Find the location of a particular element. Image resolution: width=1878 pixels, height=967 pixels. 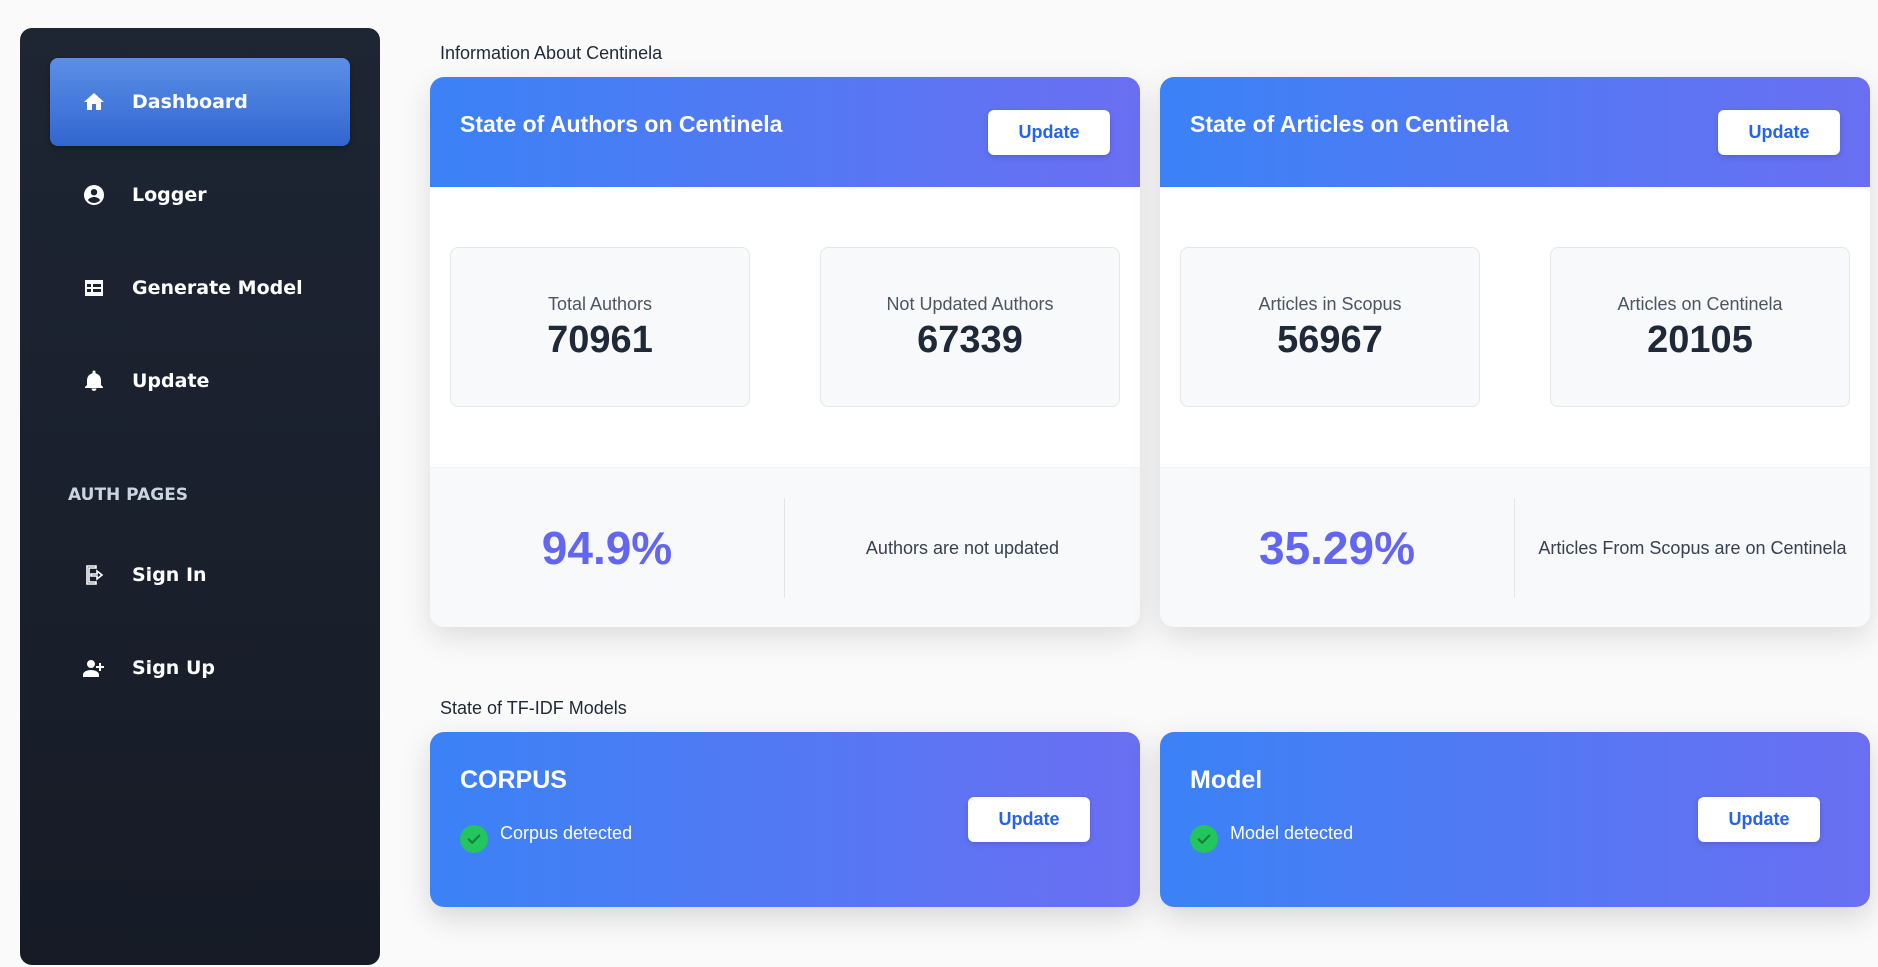

articles-summary-text: Articles From Scopus are on Centinela is located at coordinates (1692, 547).